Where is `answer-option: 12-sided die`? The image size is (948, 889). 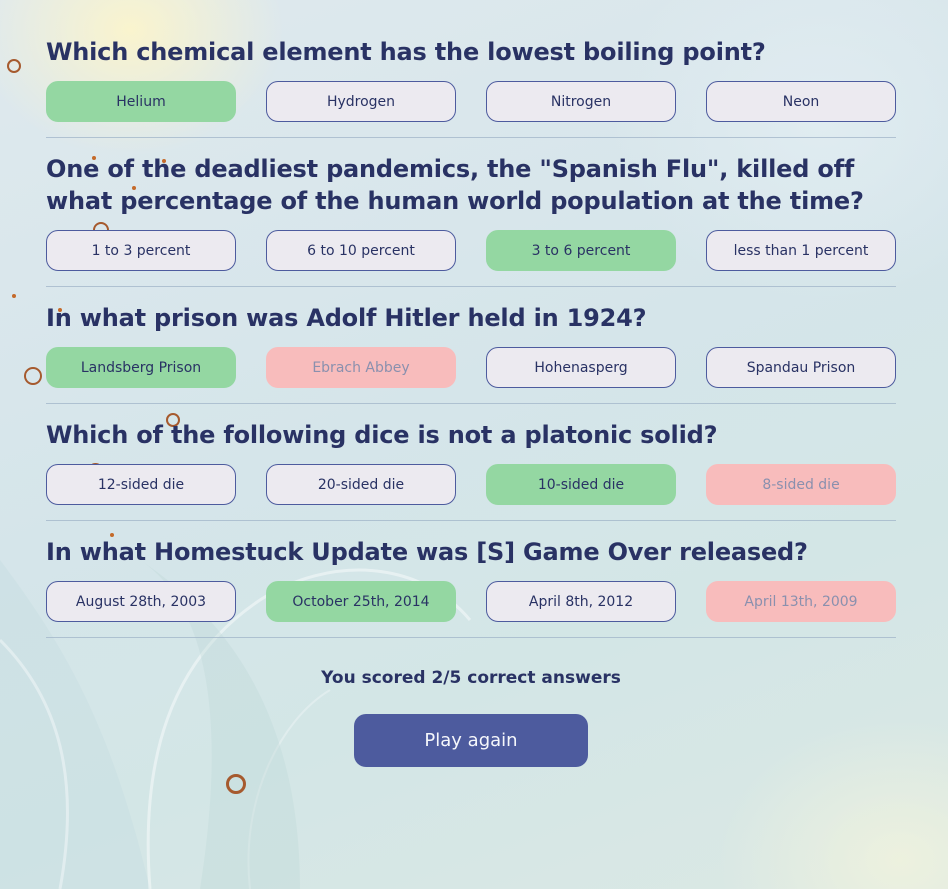
answer-option: 12-sided die is located at coordinates (141, 484).